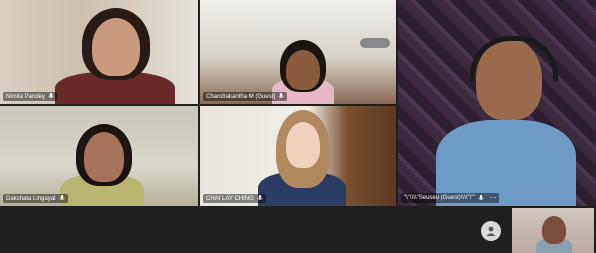  What do you see at coordinates (241, 96) in the screenshot?
I see `participant-name: Chandrakantha M (Guest)` at bounding box center [241, 96].